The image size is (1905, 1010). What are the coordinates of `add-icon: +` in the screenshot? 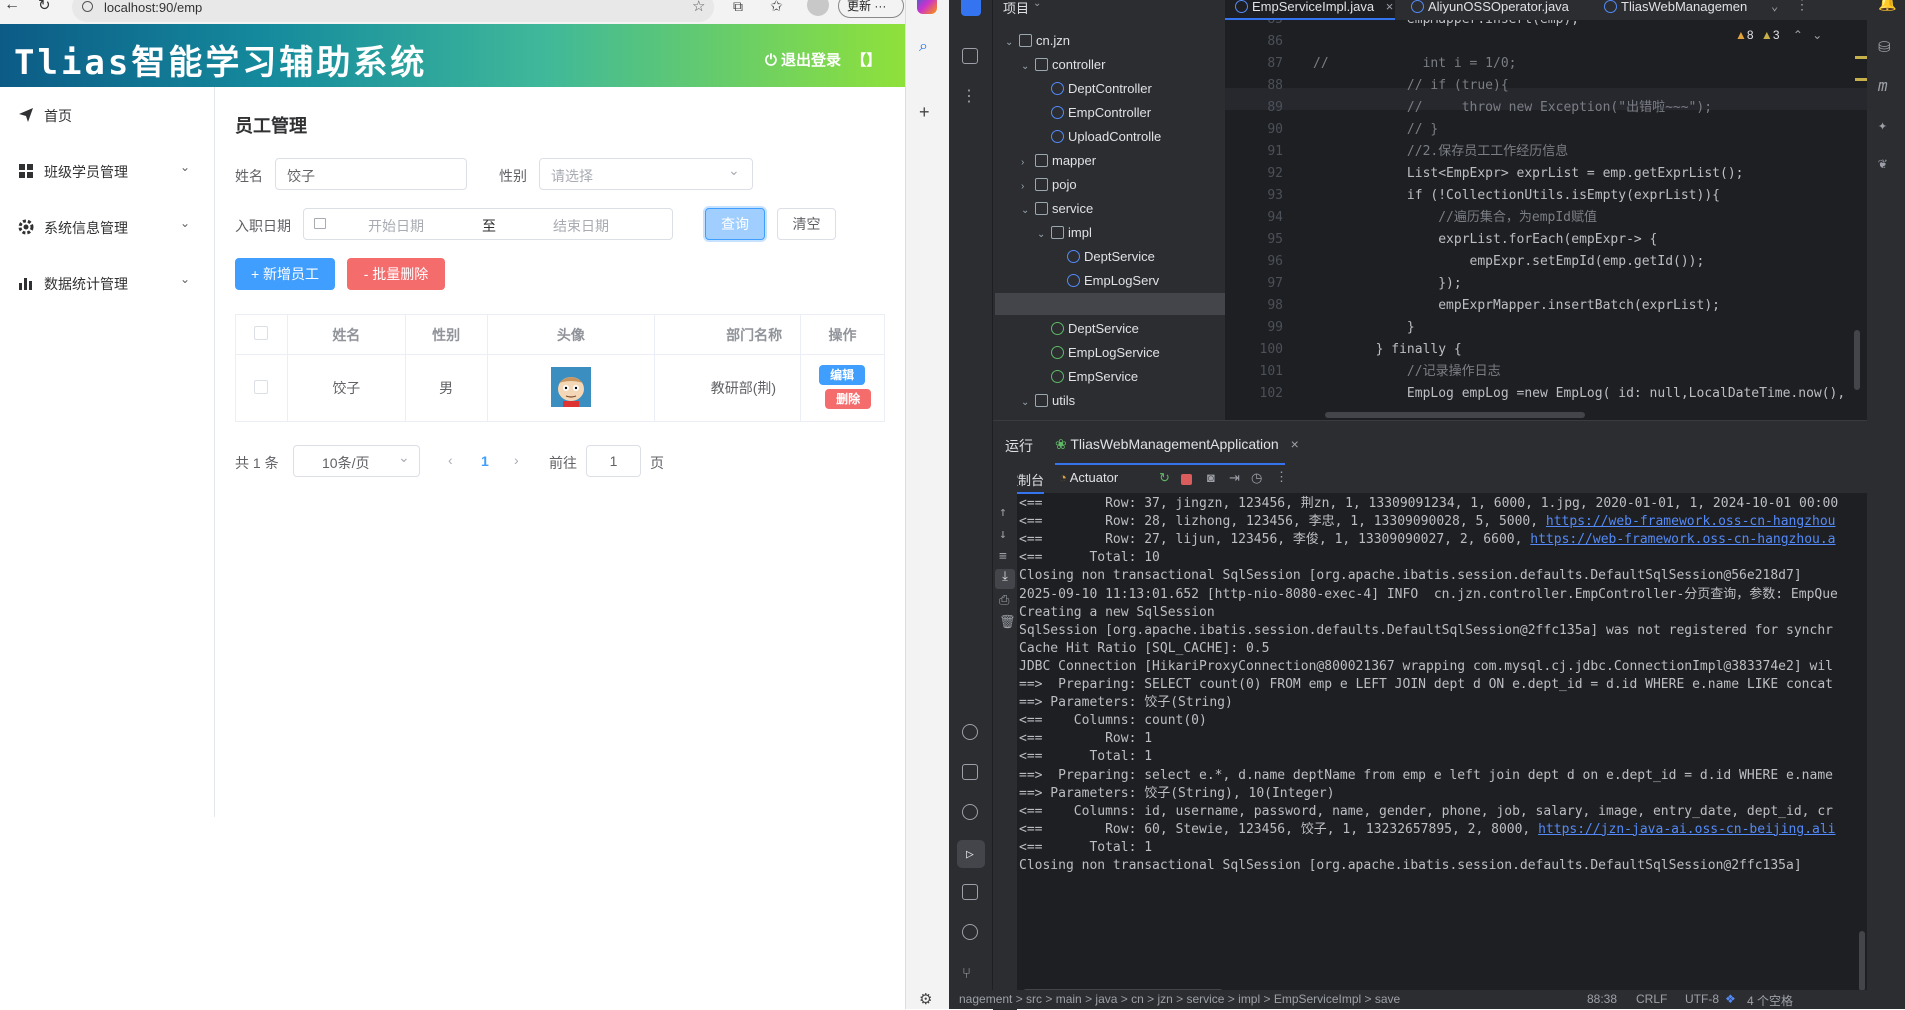 It's located at (924, 112).